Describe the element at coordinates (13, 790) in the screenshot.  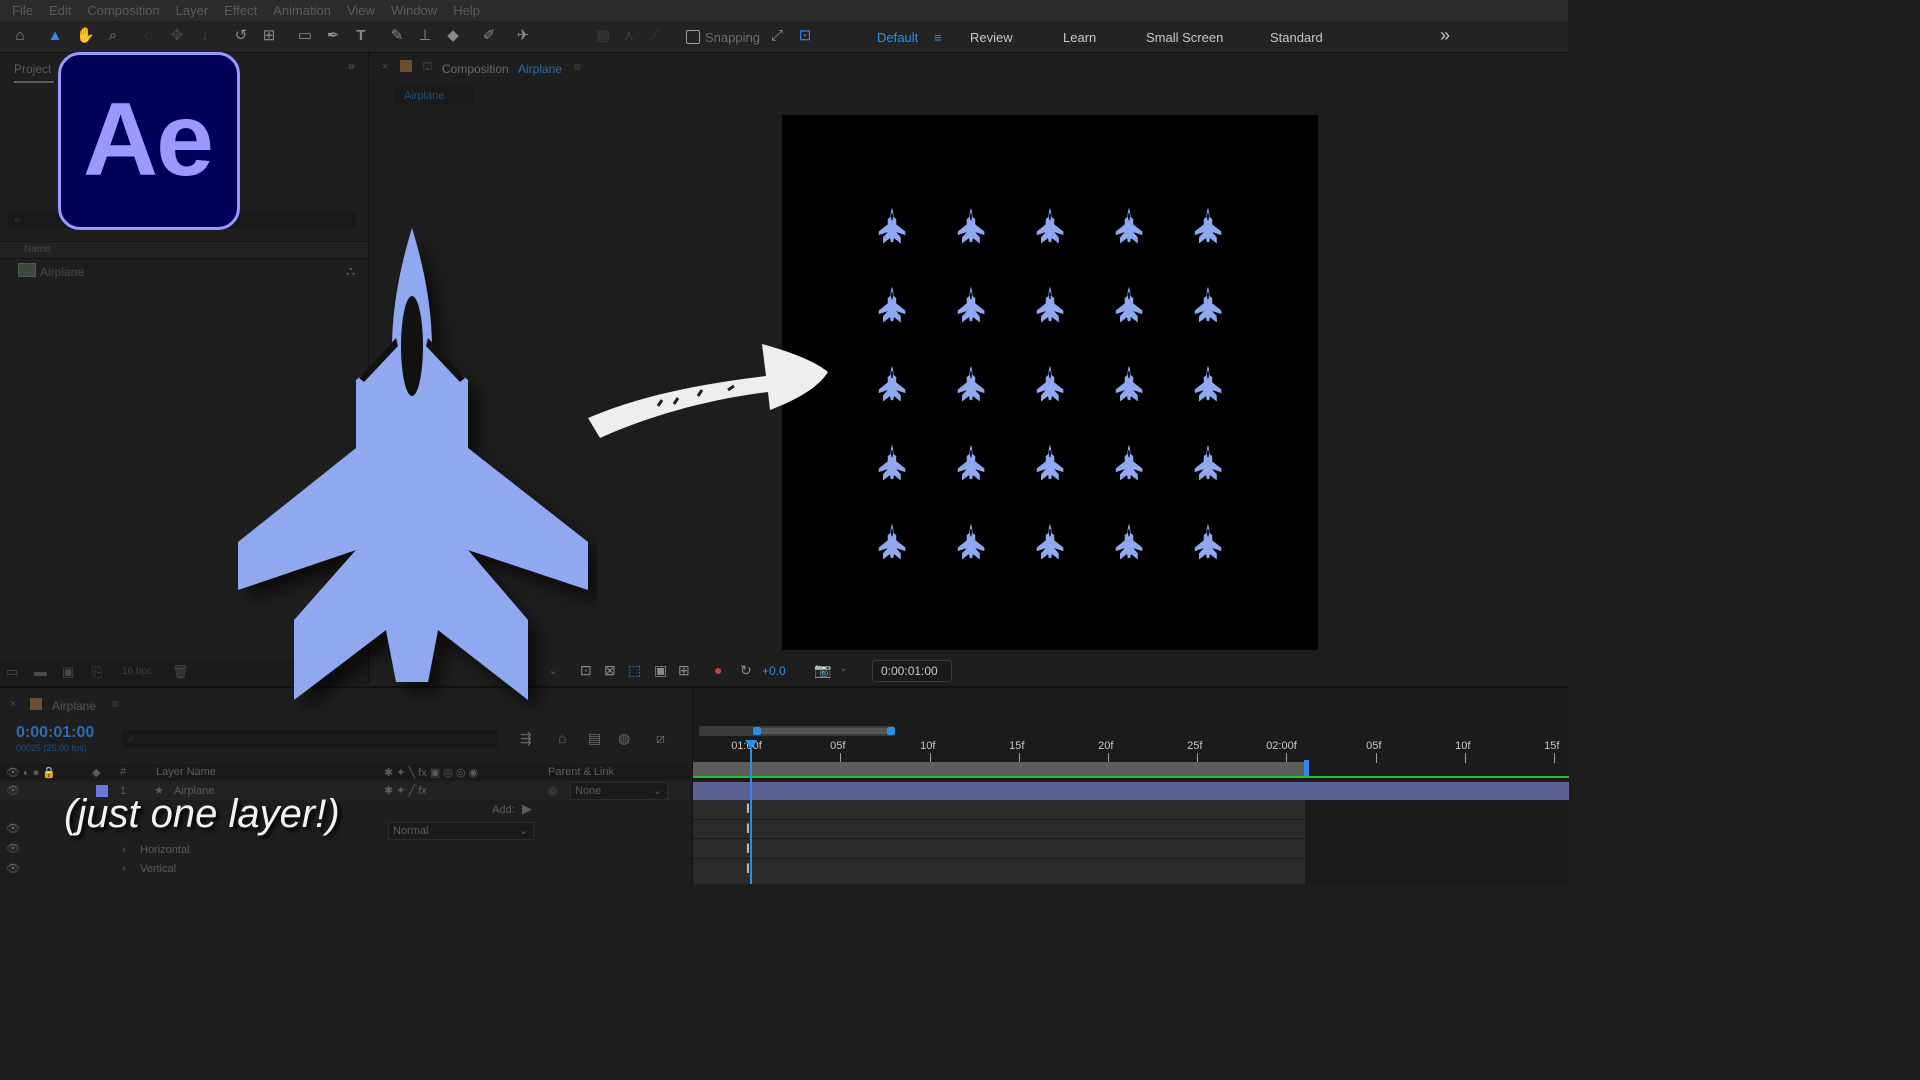
I see `layer-visibility-icon: 👁` at that location.